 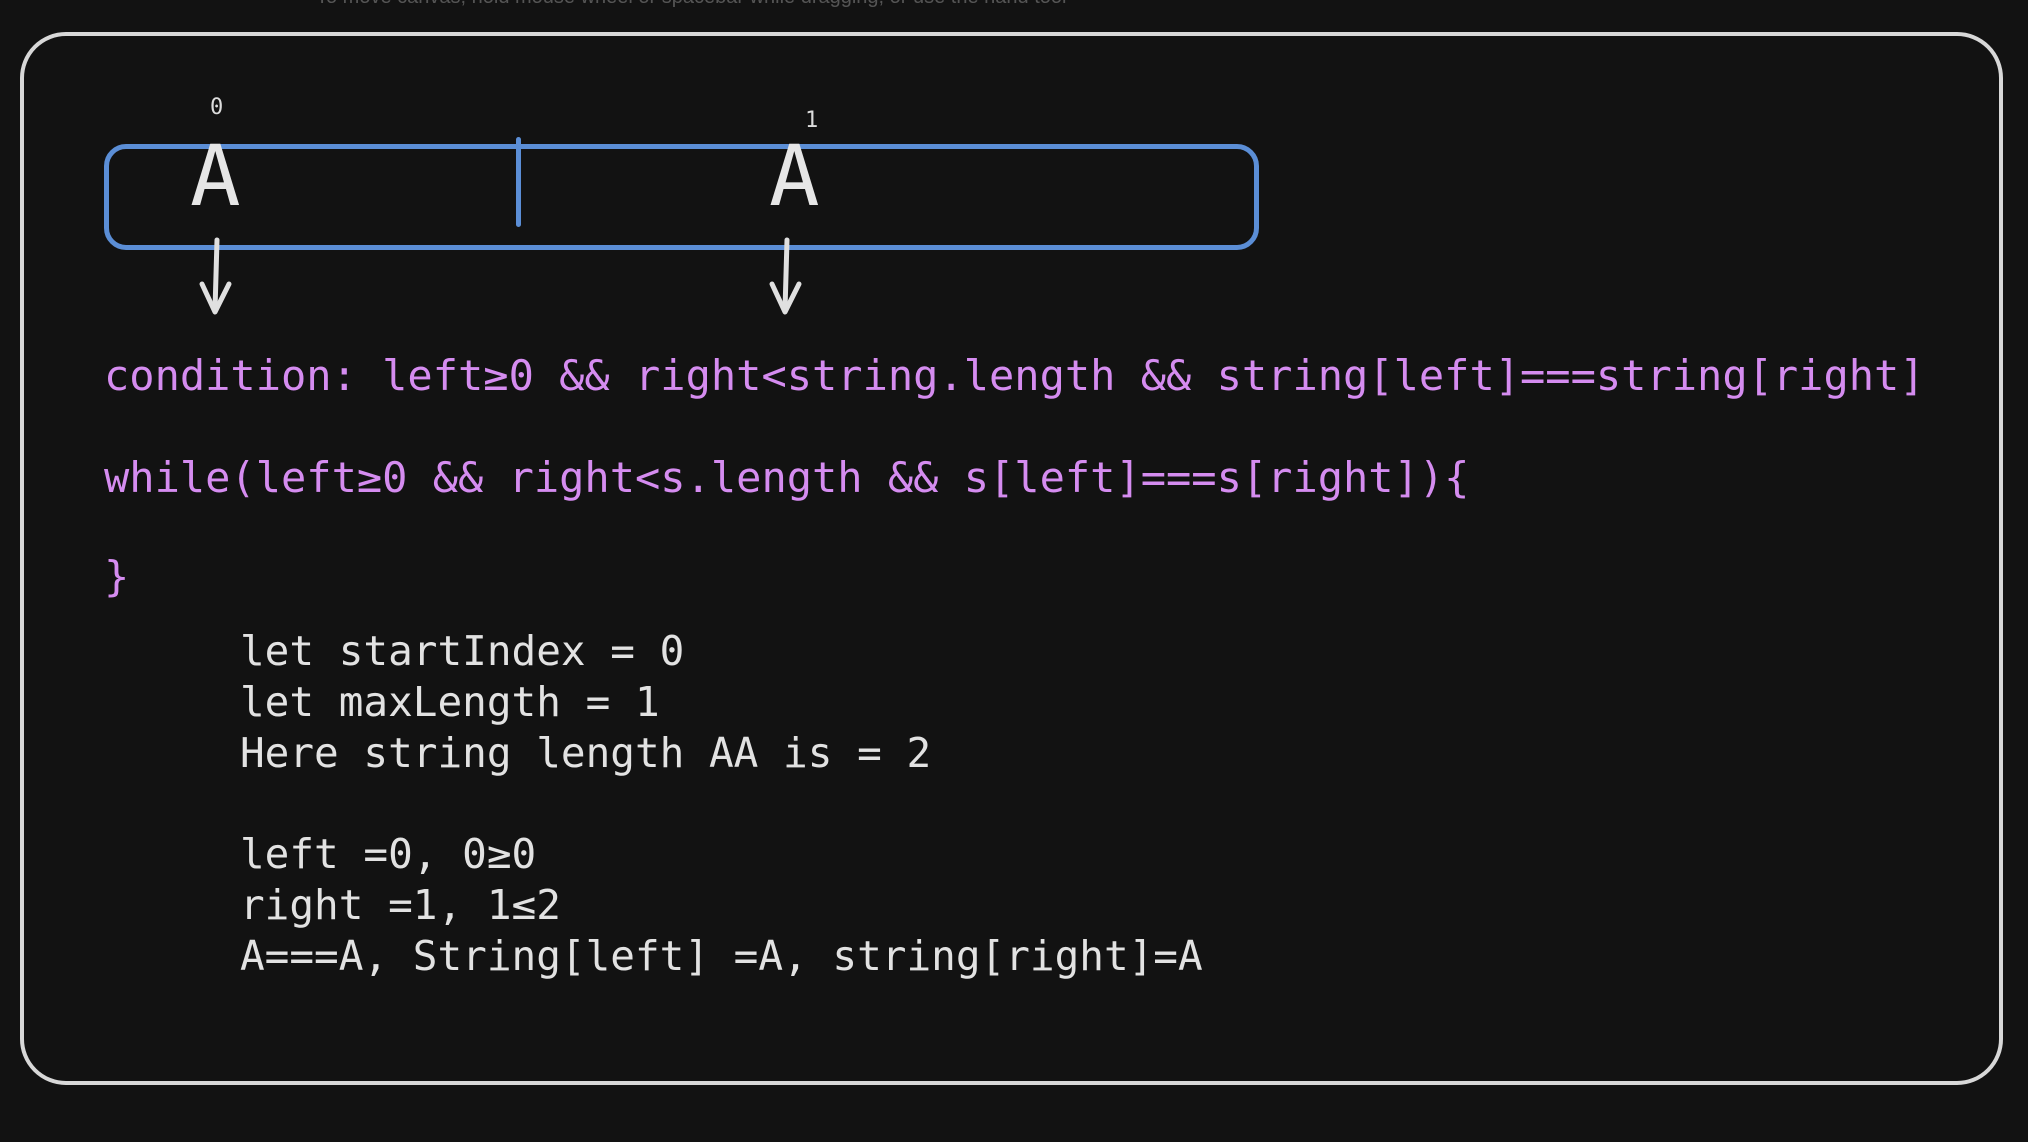 I want to click on array-box, so click(x=681, y=197).